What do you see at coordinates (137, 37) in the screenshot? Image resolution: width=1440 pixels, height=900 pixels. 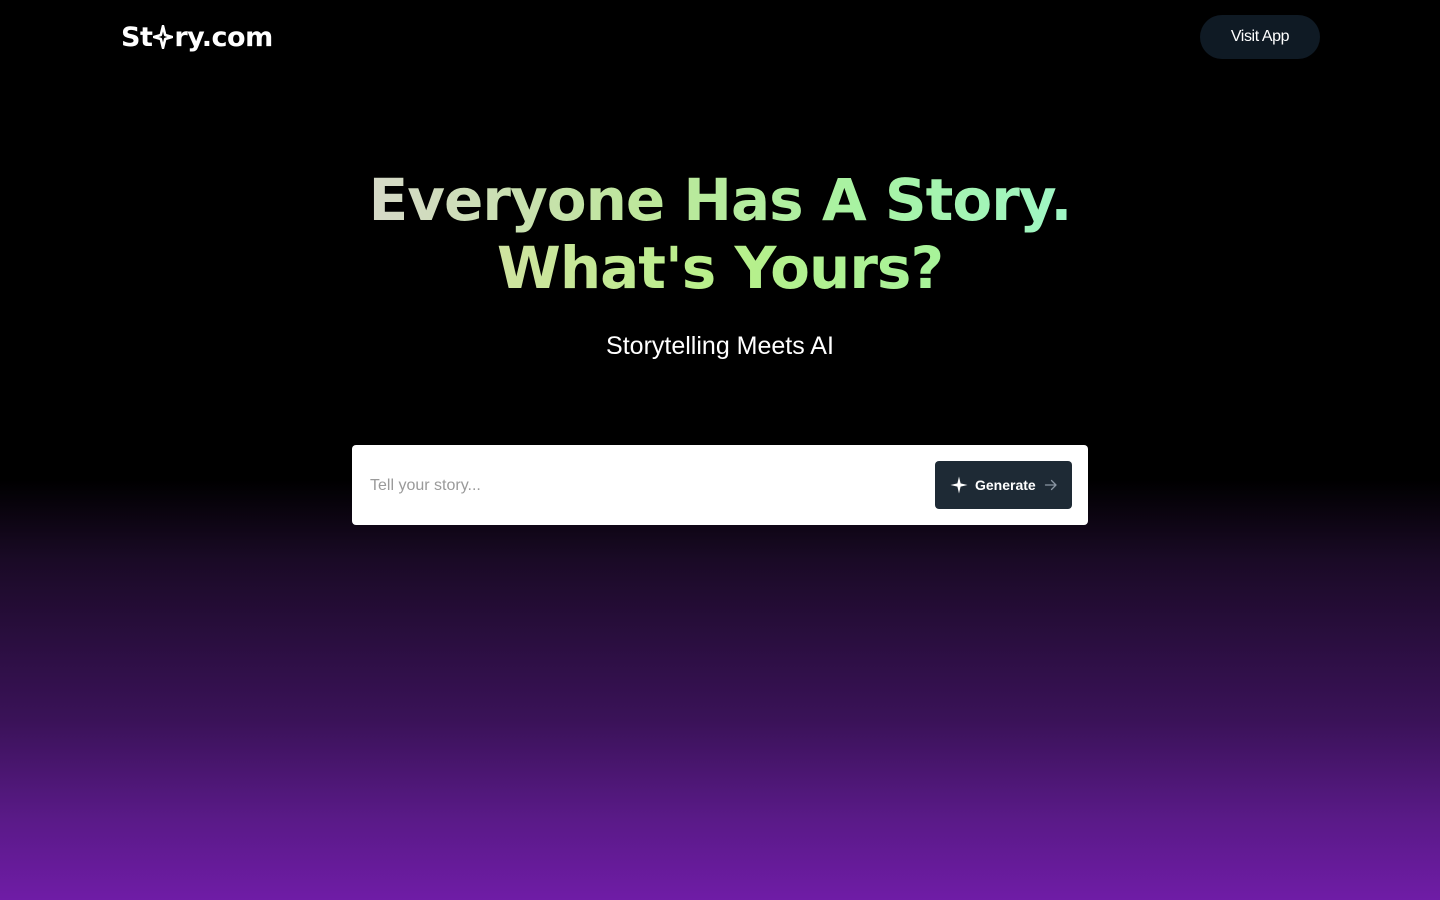 I see `logo-text-prefix: St` at bounding box center [137, 37].